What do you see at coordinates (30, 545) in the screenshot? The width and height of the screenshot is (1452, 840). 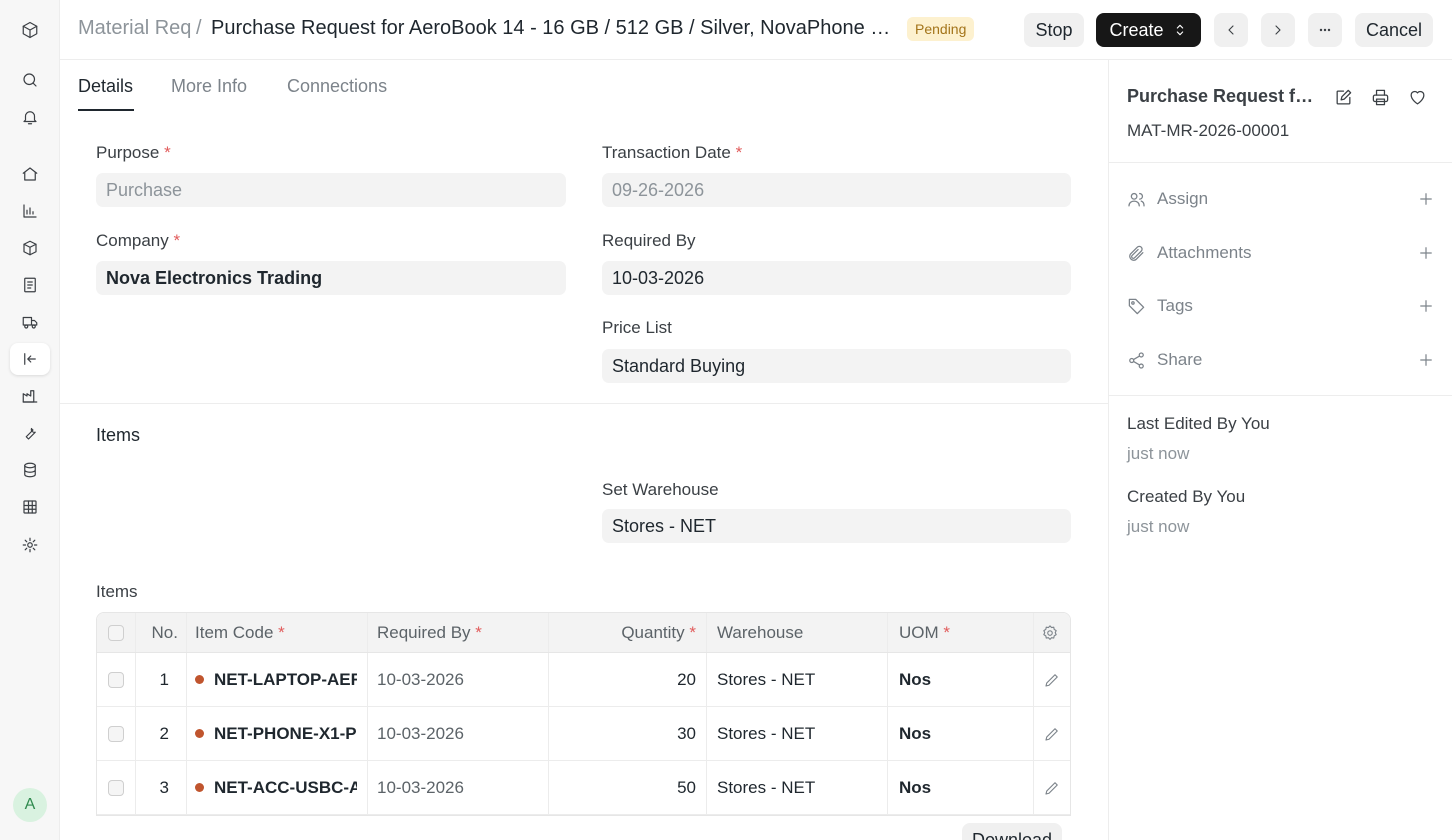 I see `gear-icon` at bounding box center [30, 545].